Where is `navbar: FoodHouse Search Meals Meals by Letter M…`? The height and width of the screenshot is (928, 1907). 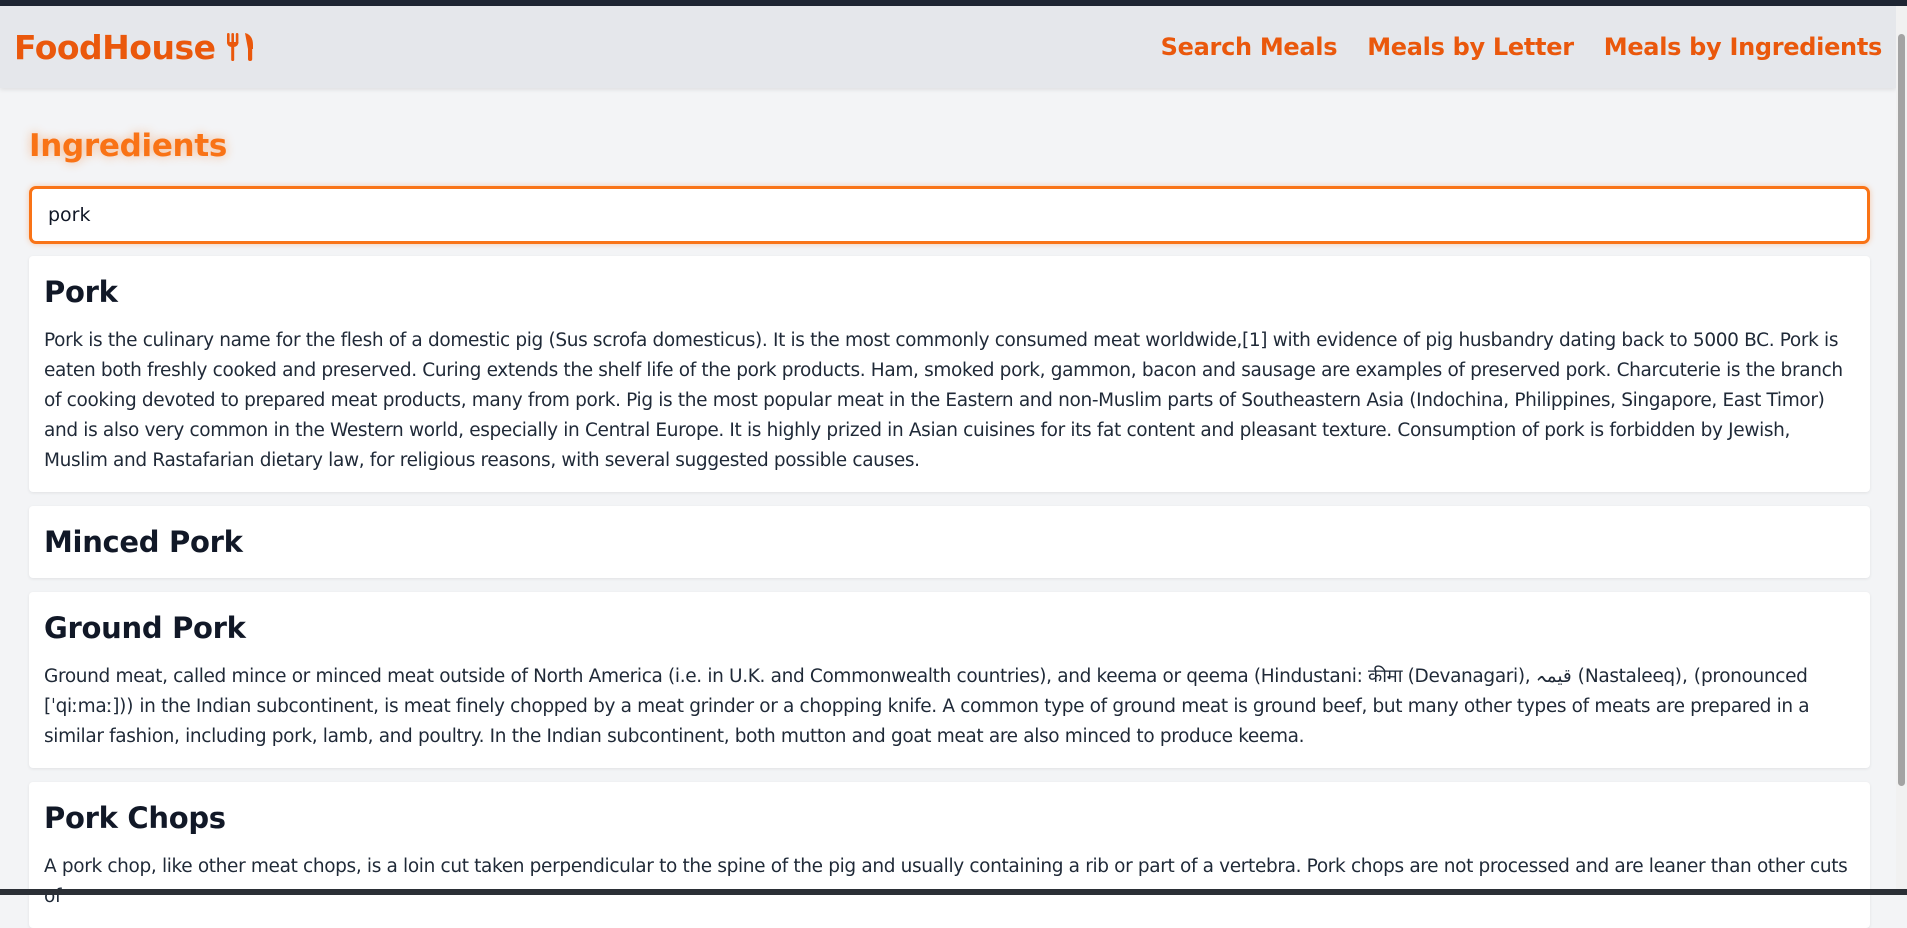
navbar: FoodHouse Search Meals Meals by Letter M… is located at coordinates (948, 47).